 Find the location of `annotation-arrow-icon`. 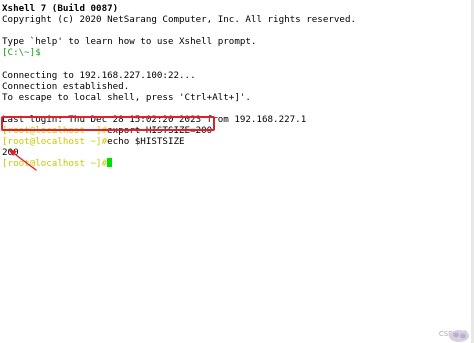

annotation-arrow-icon is located at coordinates (22, 160).